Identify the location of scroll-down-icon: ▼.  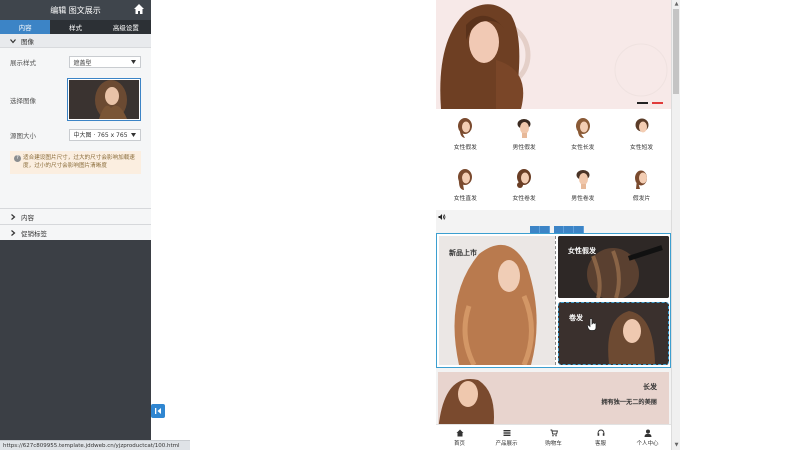
(676, 445).